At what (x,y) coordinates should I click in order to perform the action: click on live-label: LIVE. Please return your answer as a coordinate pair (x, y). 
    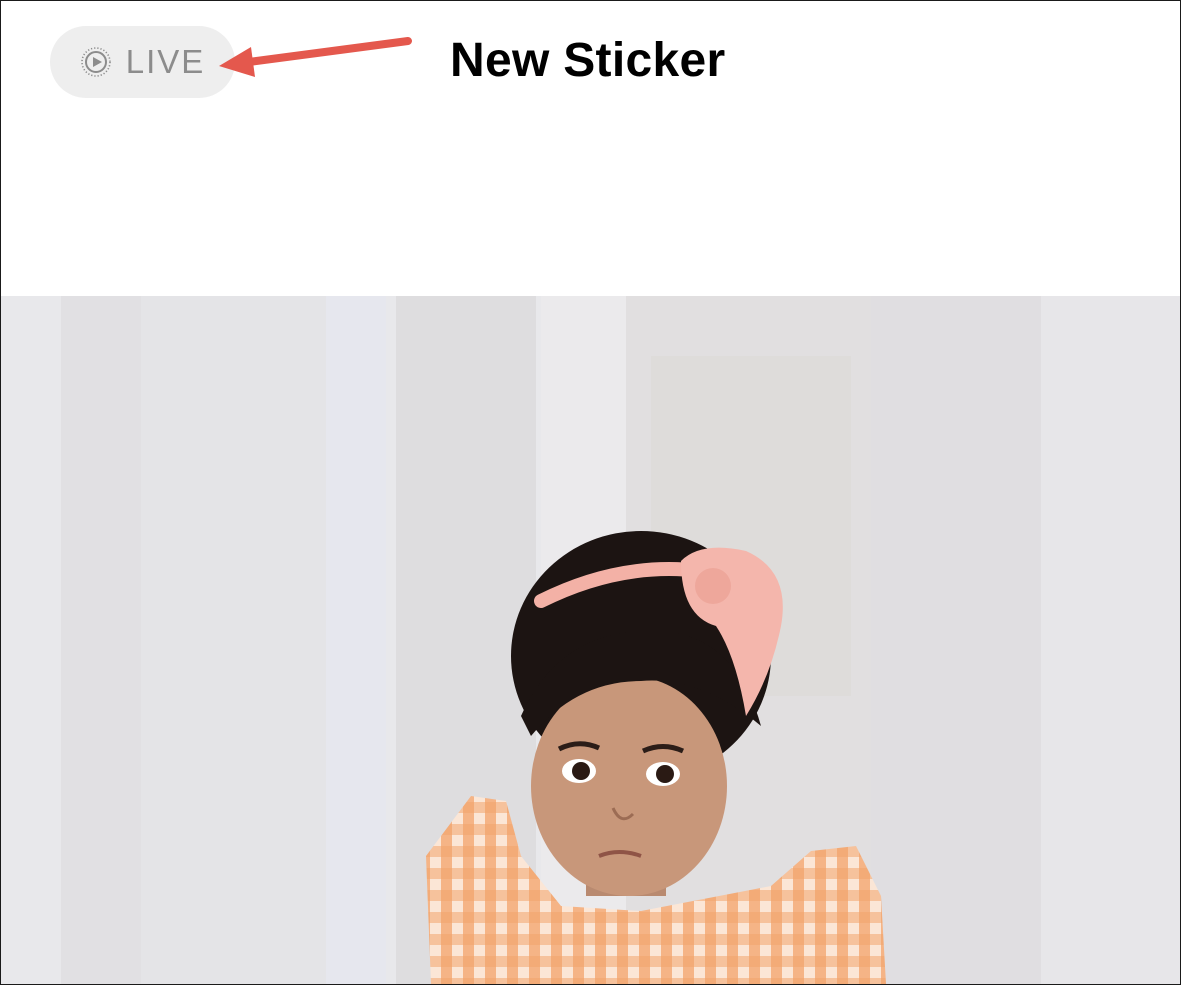
    Looking at the image, I should click on (165, 61).